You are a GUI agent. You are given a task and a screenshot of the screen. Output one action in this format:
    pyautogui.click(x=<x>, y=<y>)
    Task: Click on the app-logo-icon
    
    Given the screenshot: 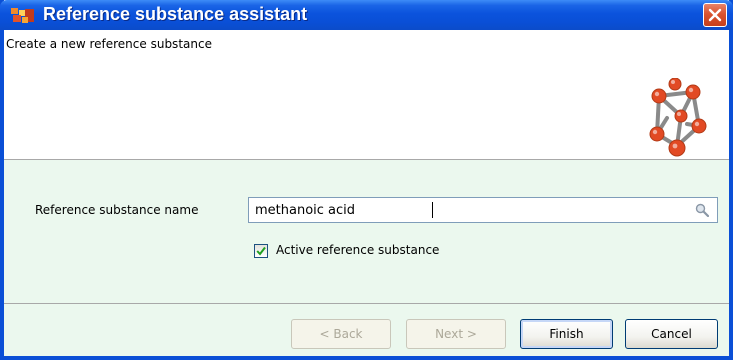 What is the action you would take?
    pyautogui.click(x=22, y=15)
    